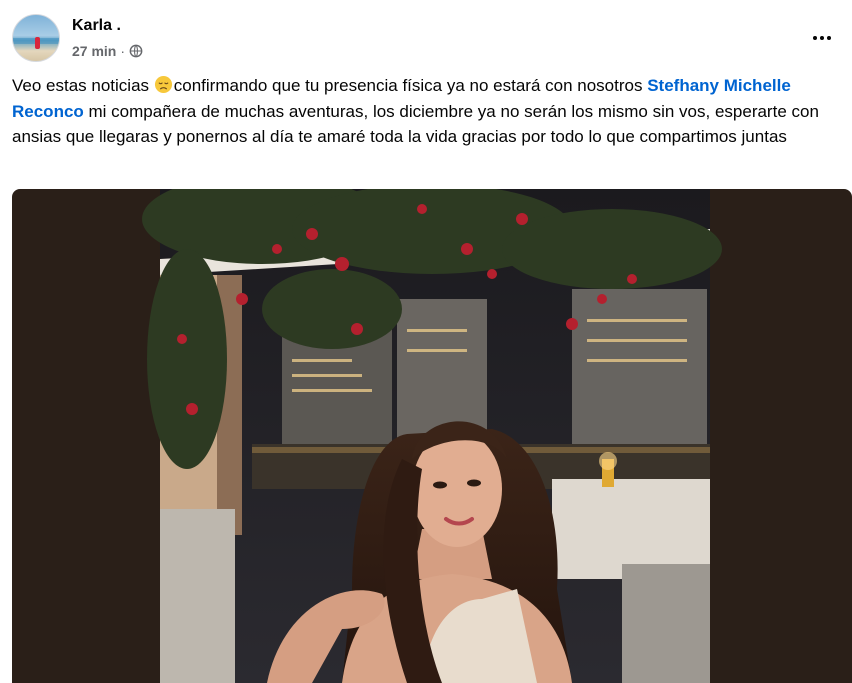 Image resolution: width=852 pixels, height=683 pixels. Describe the element at coordinates (822, 38) in the screenshot. I see `more-options-button` at that location.